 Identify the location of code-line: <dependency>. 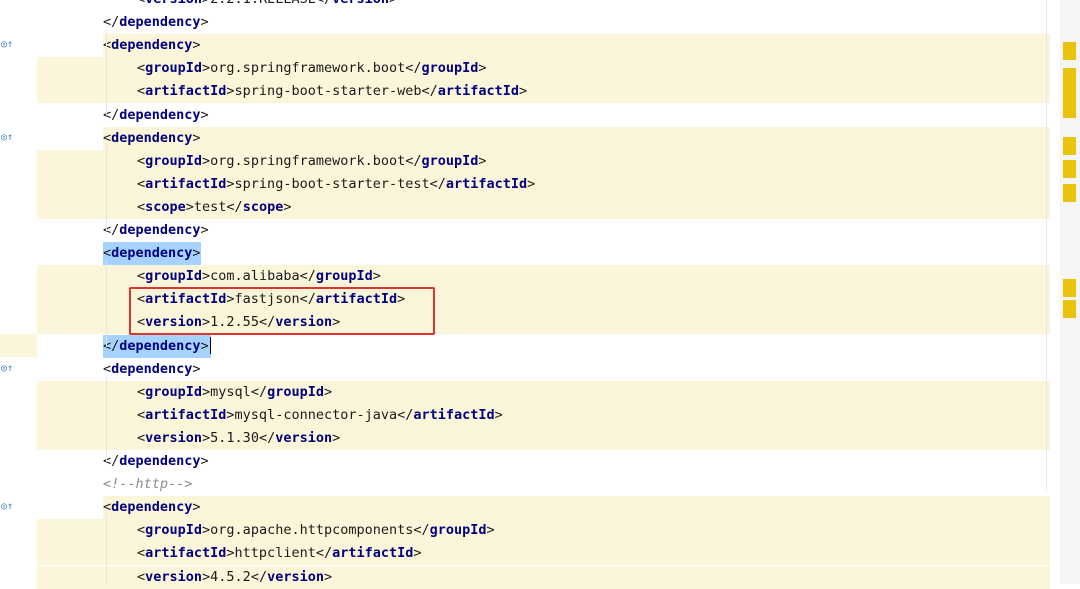
(525, 254).